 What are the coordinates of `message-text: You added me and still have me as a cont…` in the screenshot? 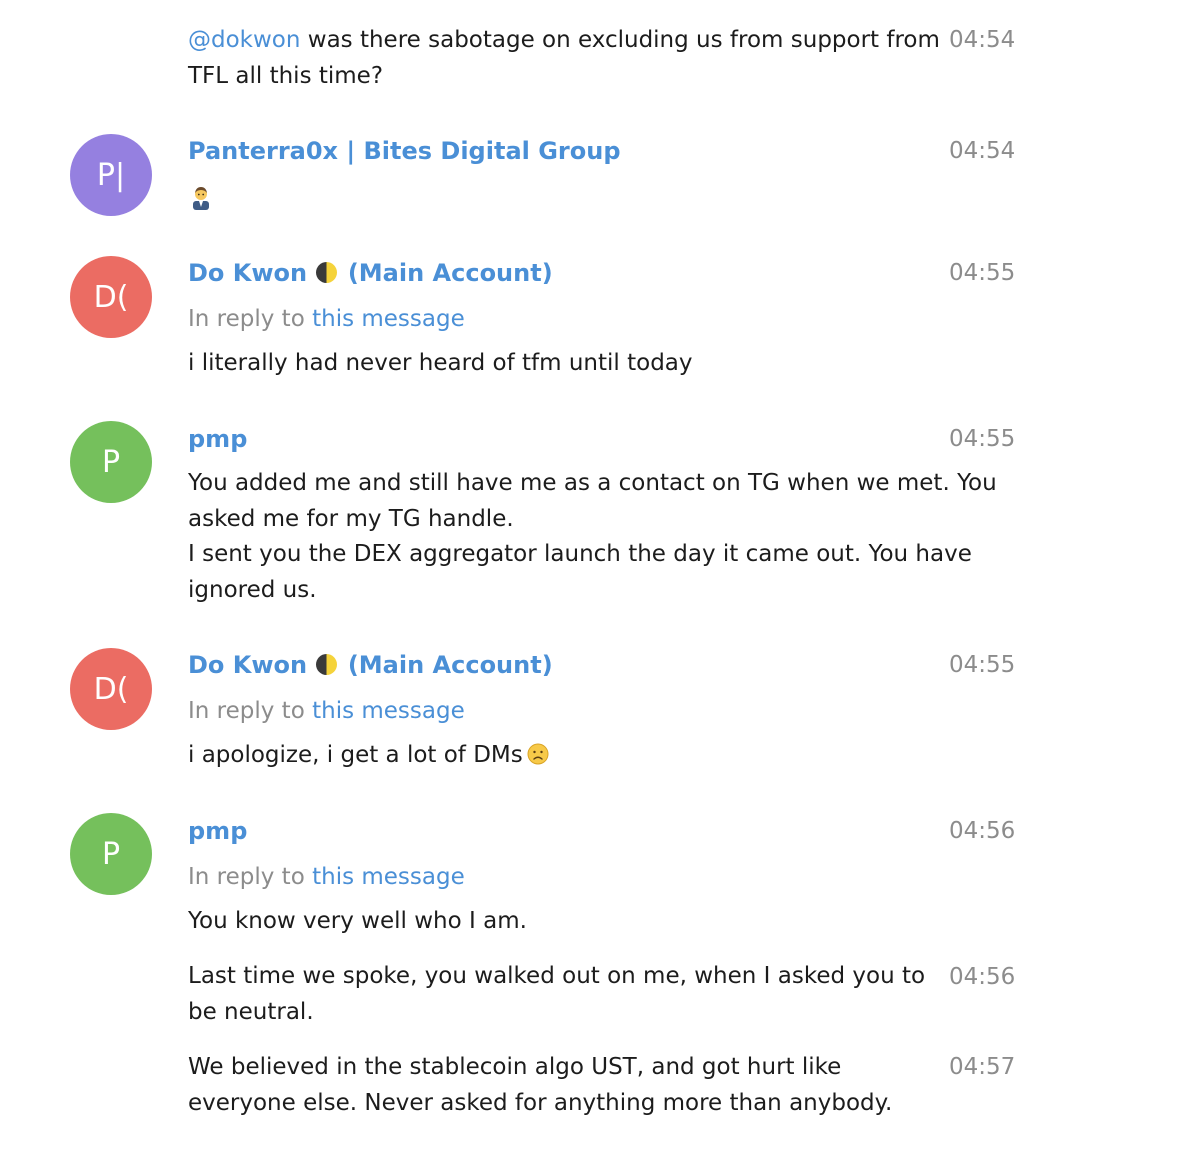 It's located at (598, 537).